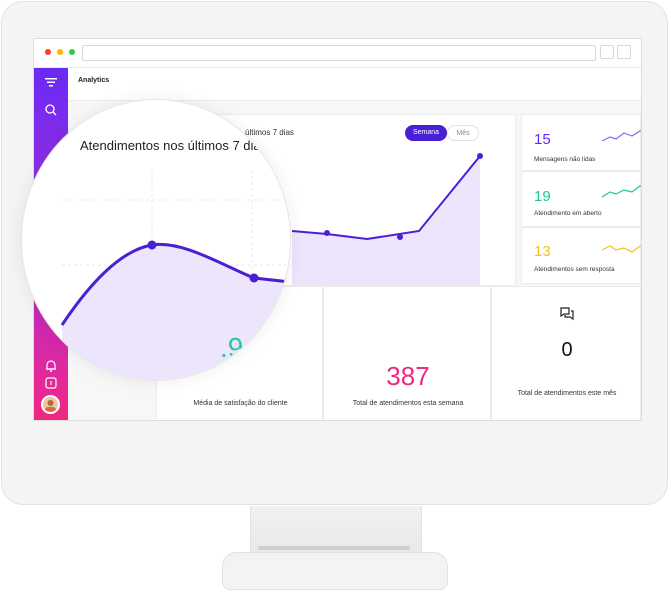  Describe the element at coordinates (624, 52) in the screenshot. I see `window-button-right` at that location.